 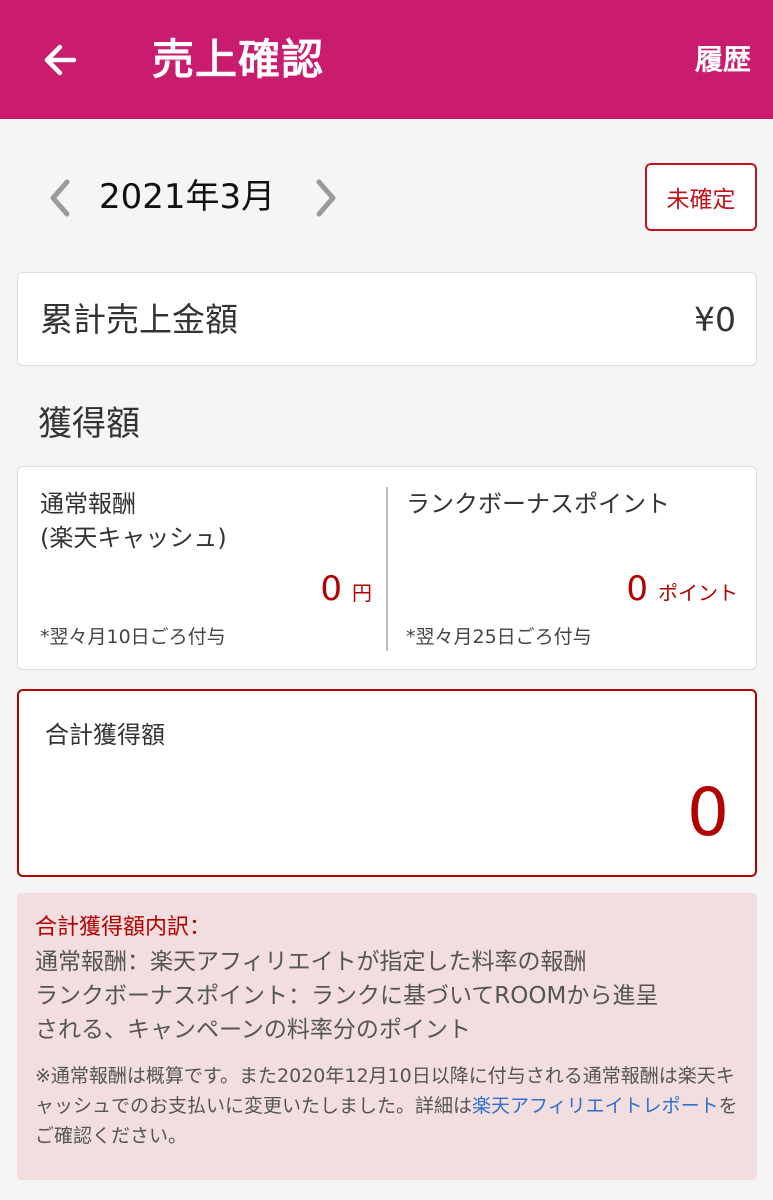 What do you see at coordinates (362, 593) in the screenshot?
I see `regular-reward-unit: 円` at bounding box center [362, 593].